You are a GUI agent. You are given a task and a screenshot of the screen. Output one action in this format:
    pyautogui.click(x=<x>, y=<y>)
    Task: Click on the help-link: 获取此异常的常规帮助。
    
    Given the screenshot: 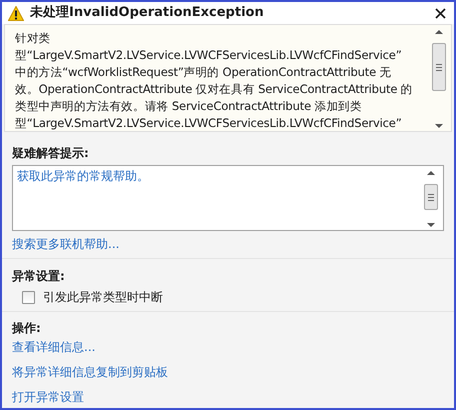 What is the action you would take?
    pyautogui.click(x=218, y=176)
    